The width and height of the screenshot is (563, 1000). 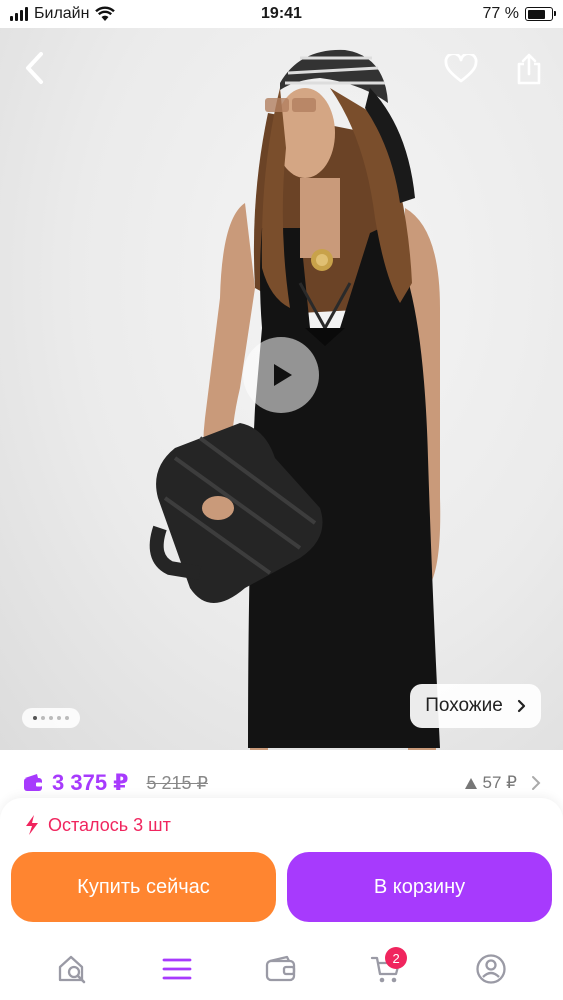 I want to click on wifi-icon, so click(x=105, y=13).